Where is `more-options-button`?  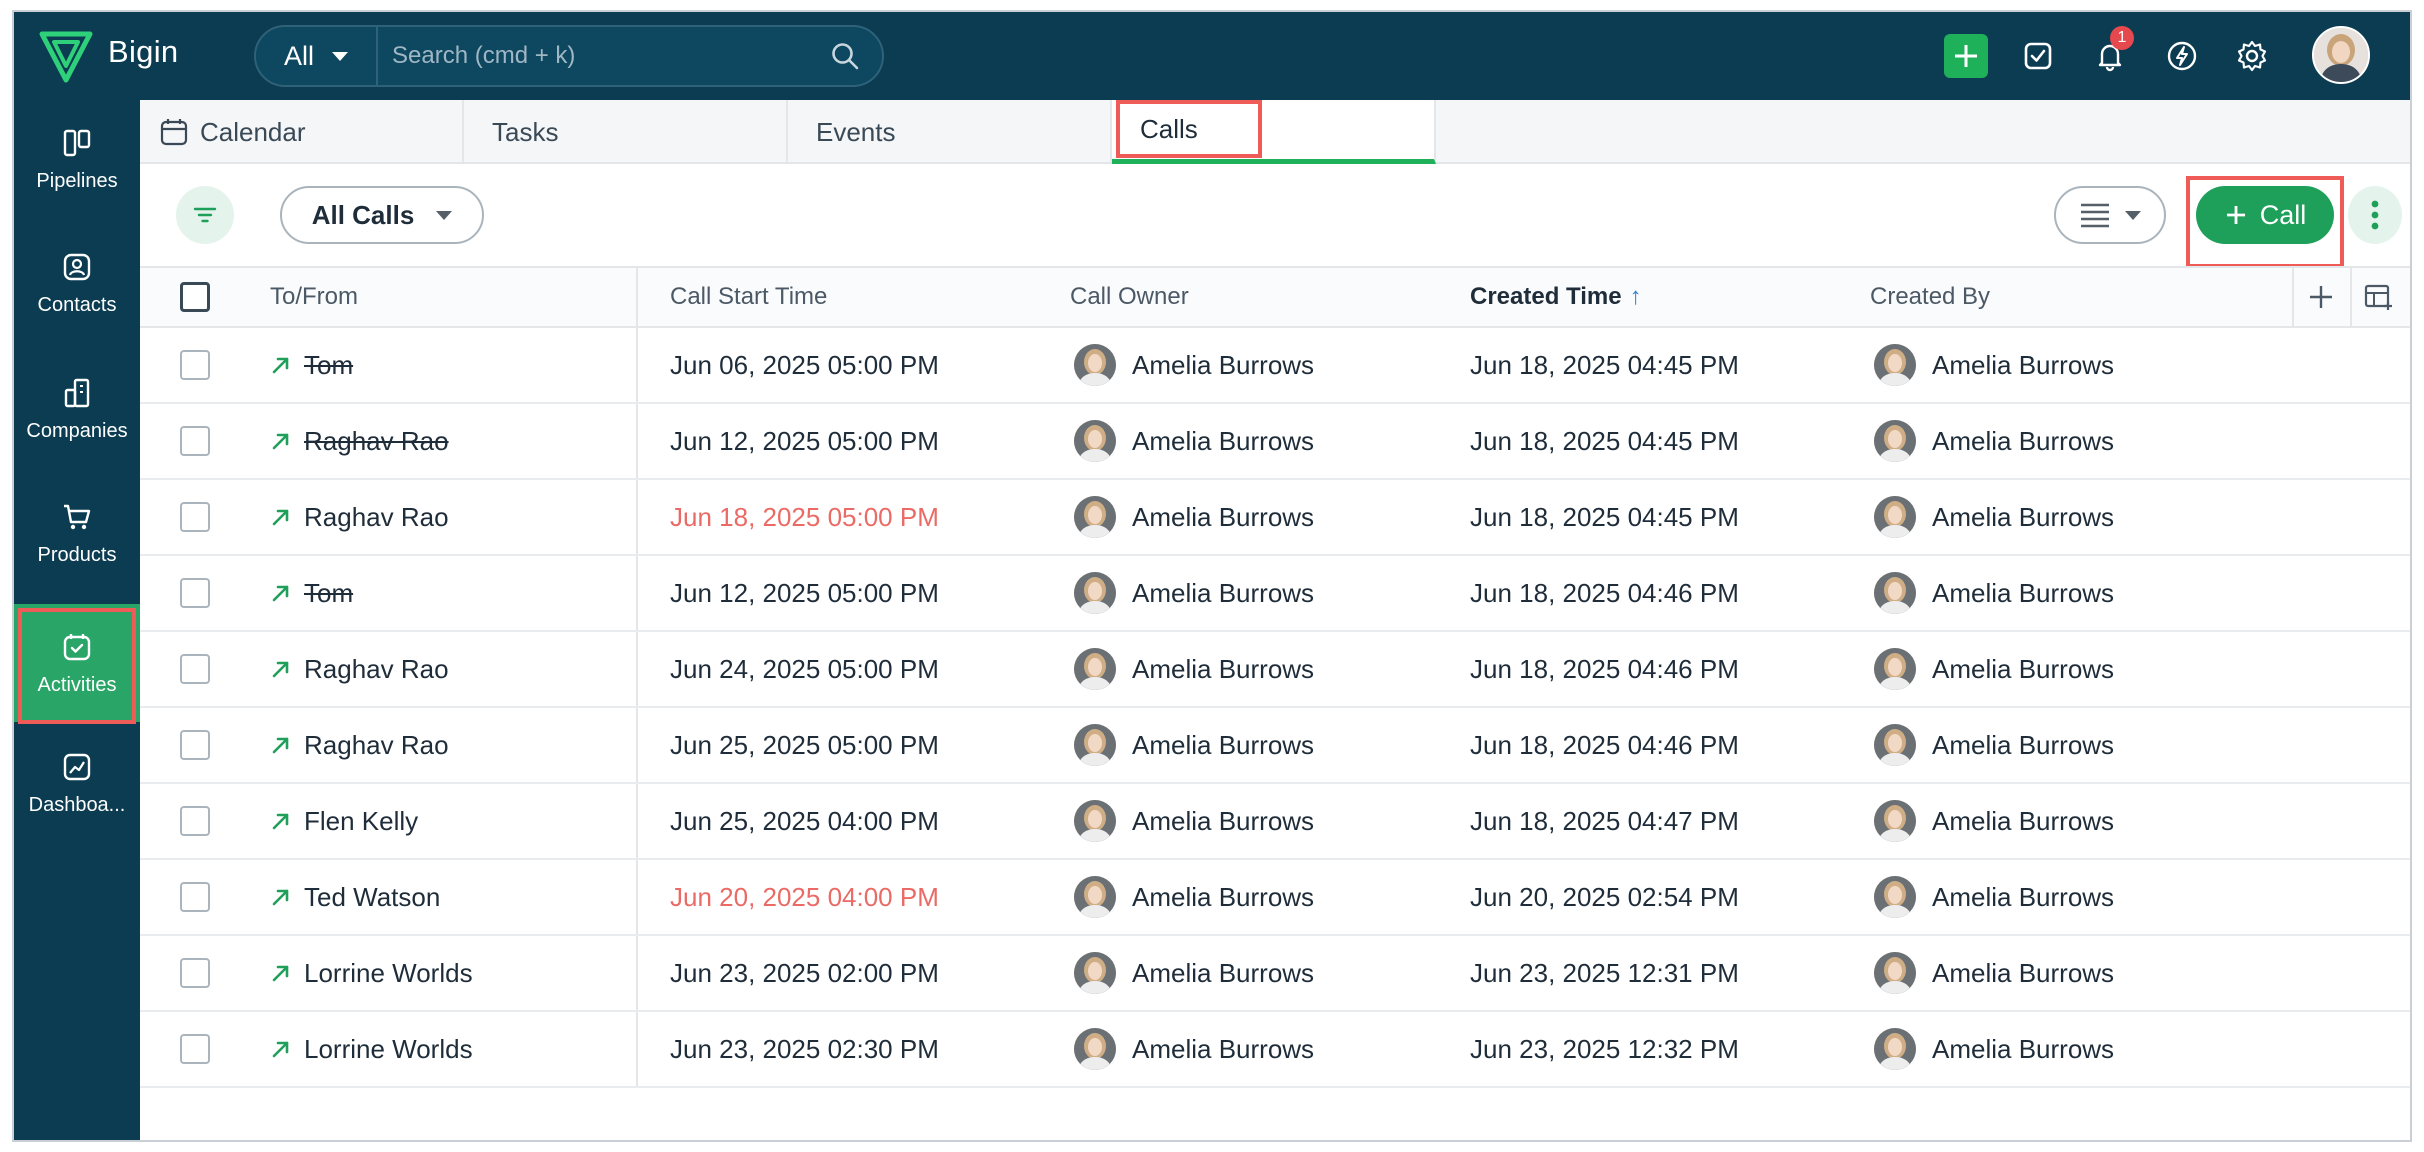 more-options-button is located at coordinates (2375, 215).